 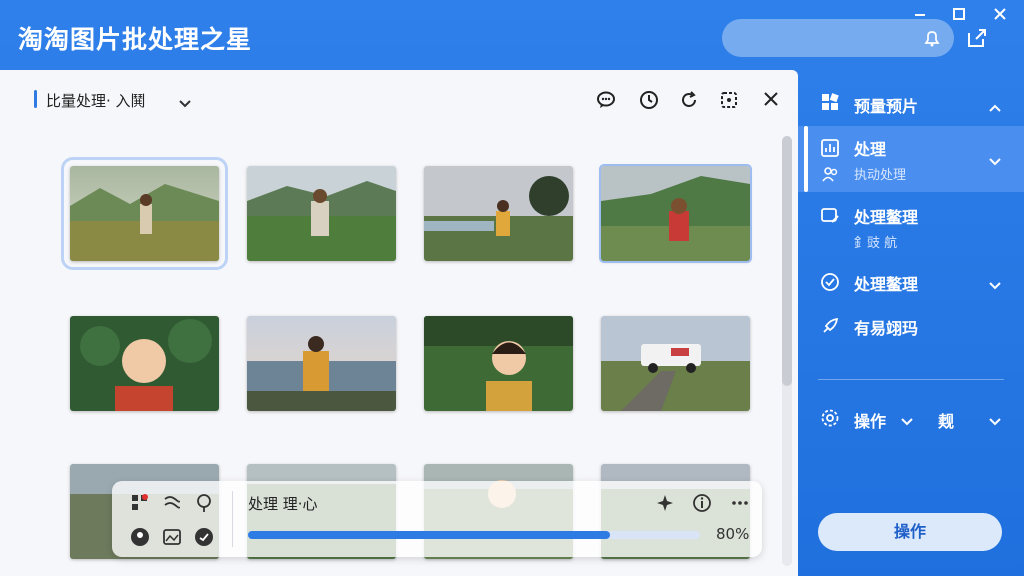 I want to click on processing-bar: 处理 理·心 80%, so click(x=437, y=519).